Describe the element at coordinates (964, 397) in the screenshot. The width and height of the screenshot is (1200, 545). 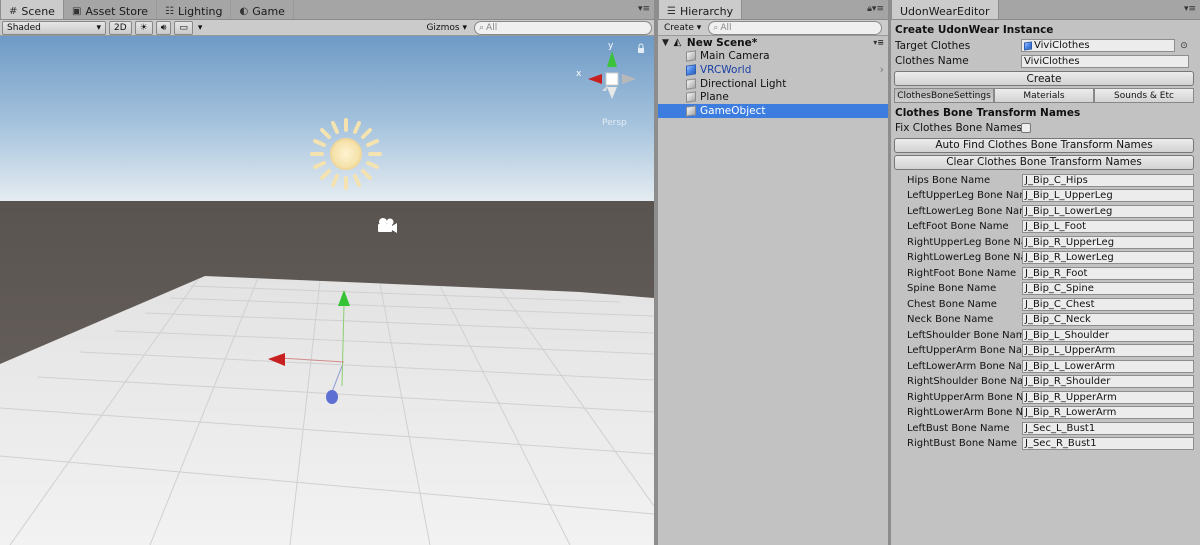
I see `bone-name-label: RightUpperArm Bone Name` at that location.